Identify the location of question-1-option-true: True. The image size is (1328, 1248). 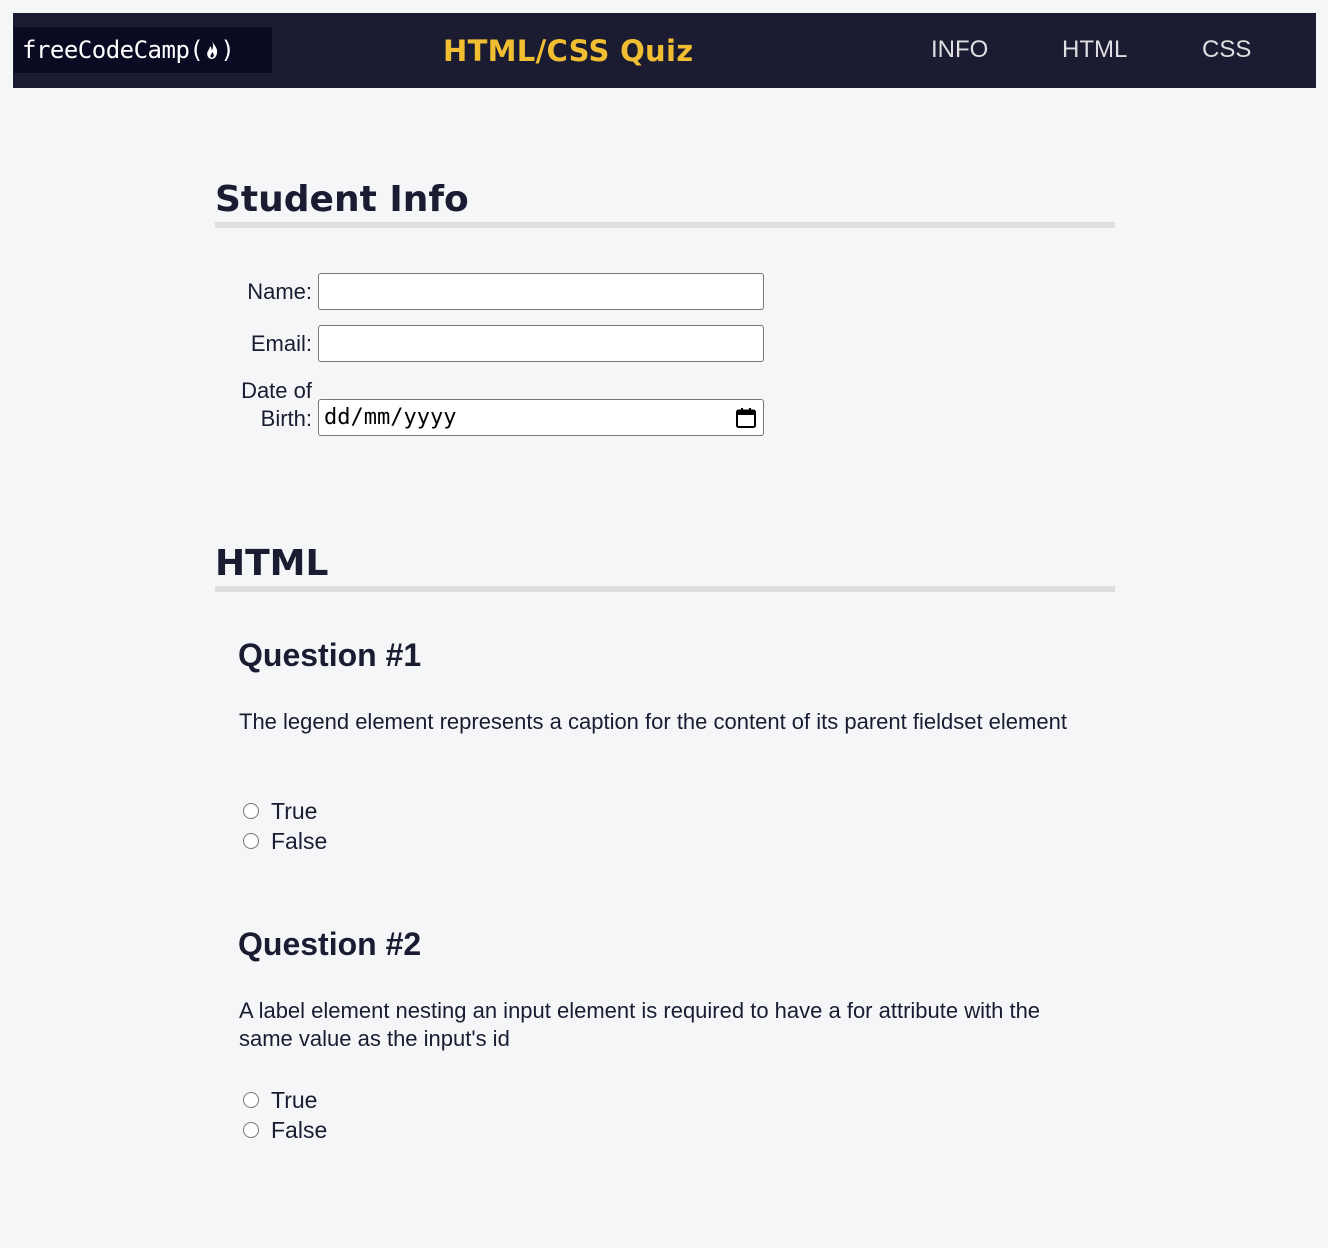
(280, 811).